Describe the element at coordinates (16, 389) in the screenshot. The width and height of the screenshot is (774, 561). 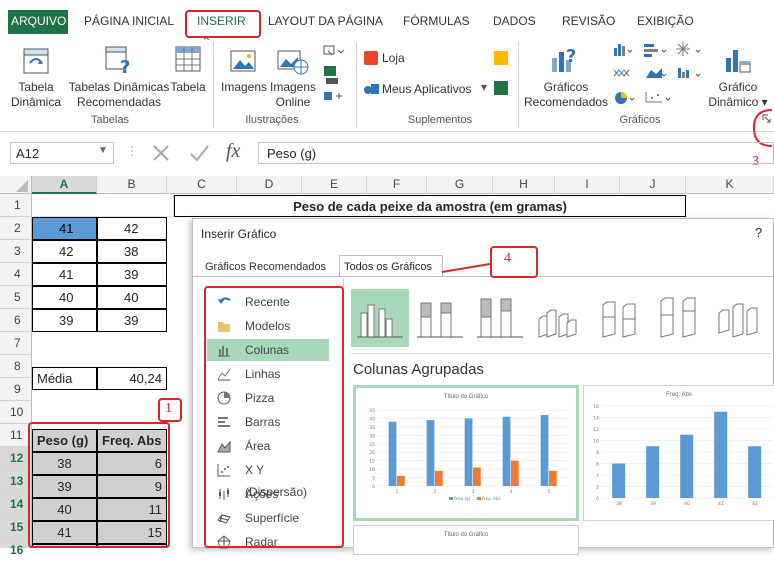
I see `row-header-9: 9` at that location.